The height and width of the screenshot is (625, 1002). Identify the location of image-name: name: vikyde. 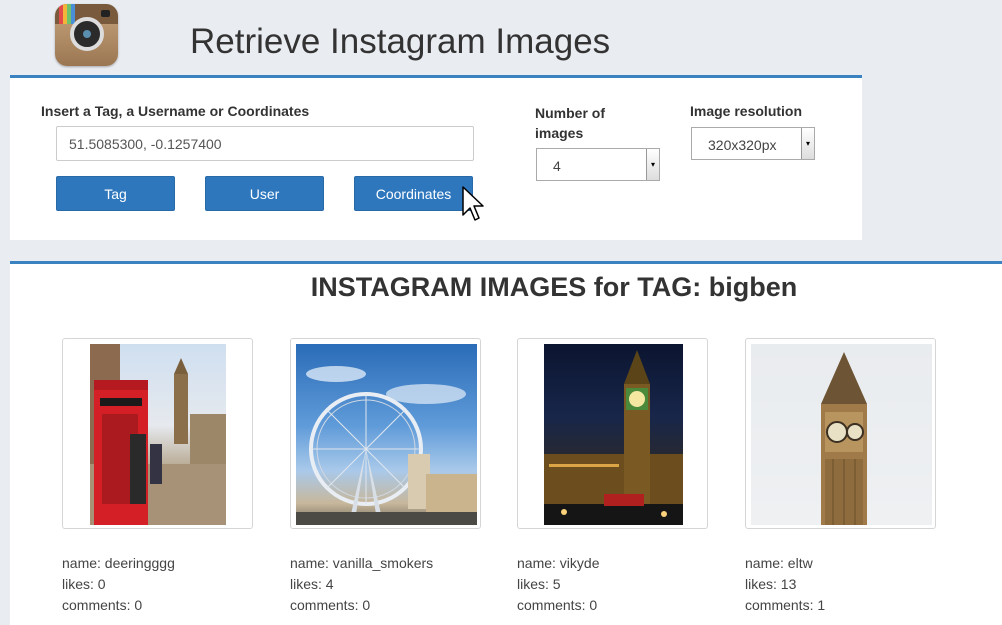
(558, 563).